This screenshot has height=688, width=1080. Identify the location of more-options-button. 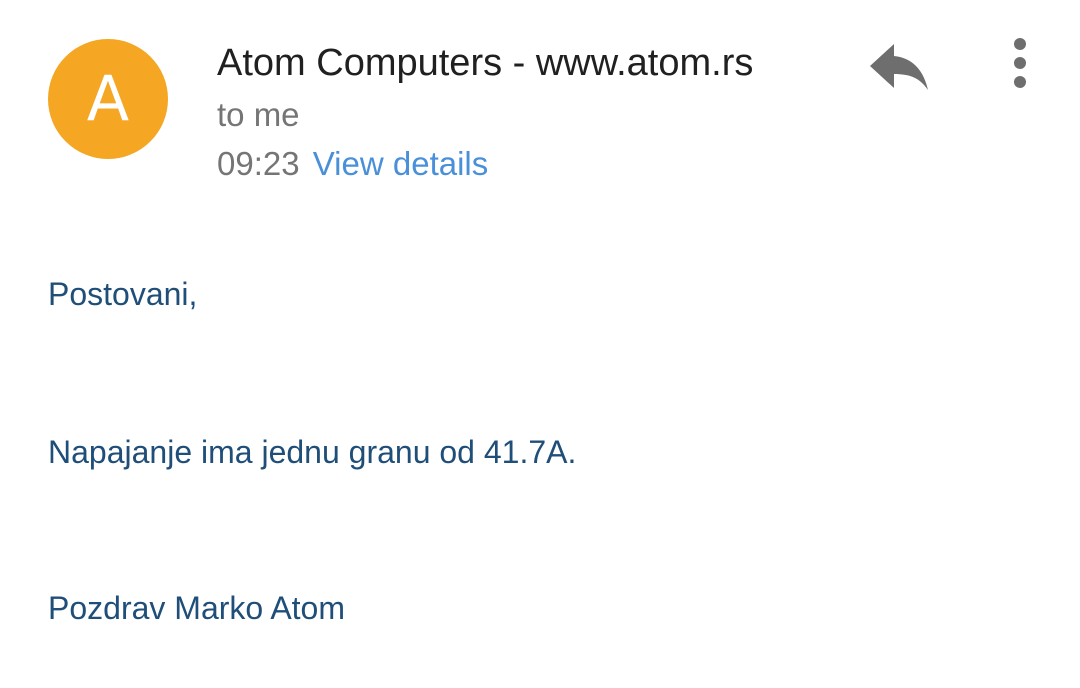
(1020, 64).